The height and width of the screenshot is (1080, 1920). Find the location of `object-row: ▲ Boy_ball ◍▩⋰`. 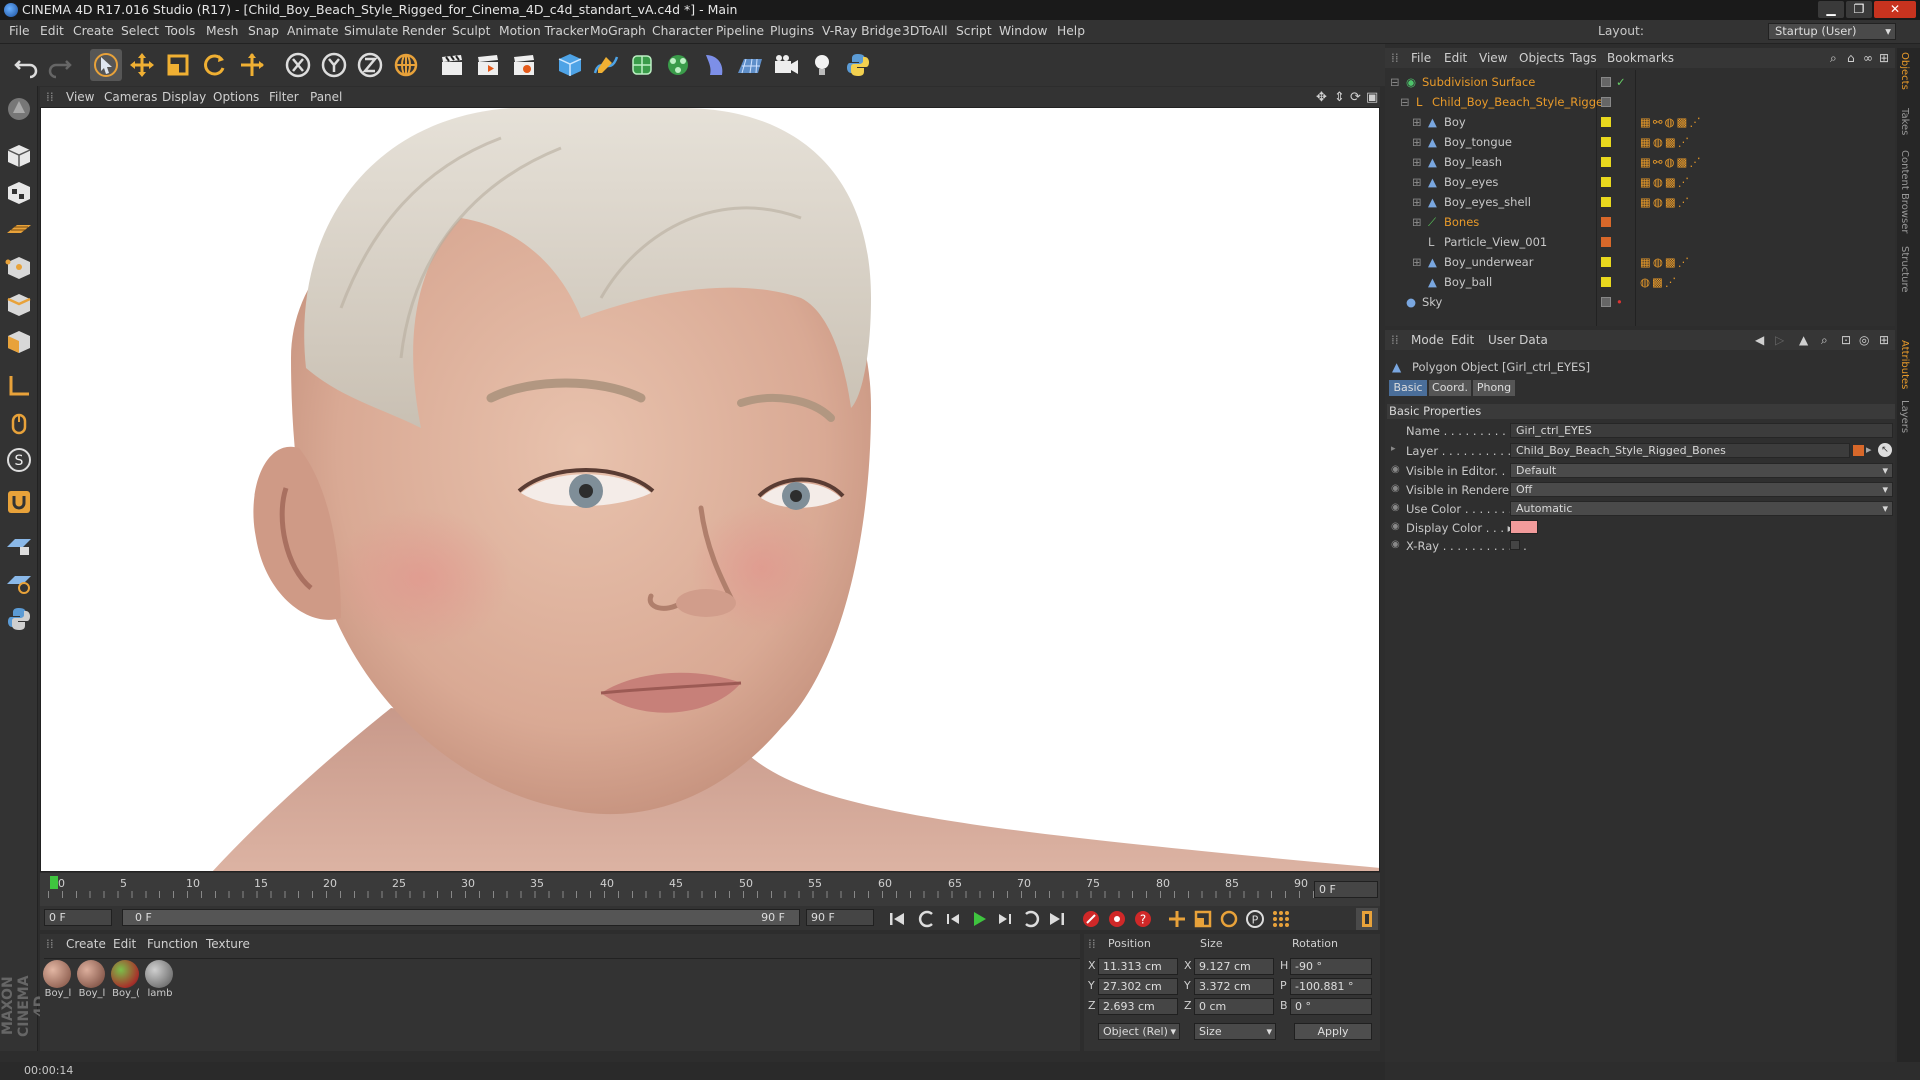

object-row: ▲ Boy_ball ◍▩⋰ is located at coordinates (1640, 282).